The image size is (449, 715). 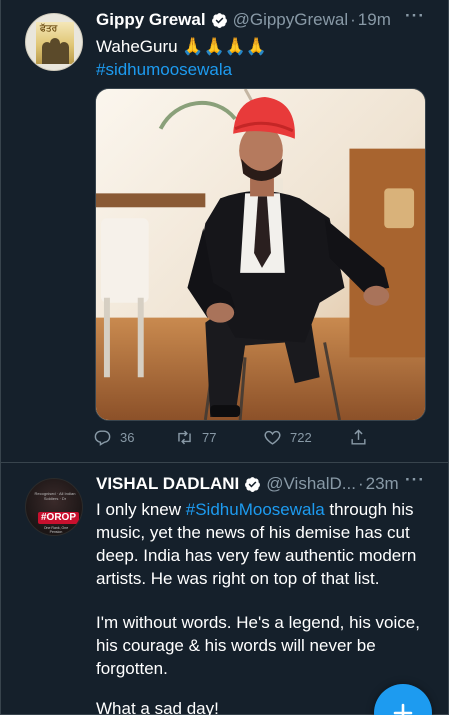 I want to click on tweet-header: Gippy Grewal @GippyGrewal · 19m, so click(x=243, y=20).